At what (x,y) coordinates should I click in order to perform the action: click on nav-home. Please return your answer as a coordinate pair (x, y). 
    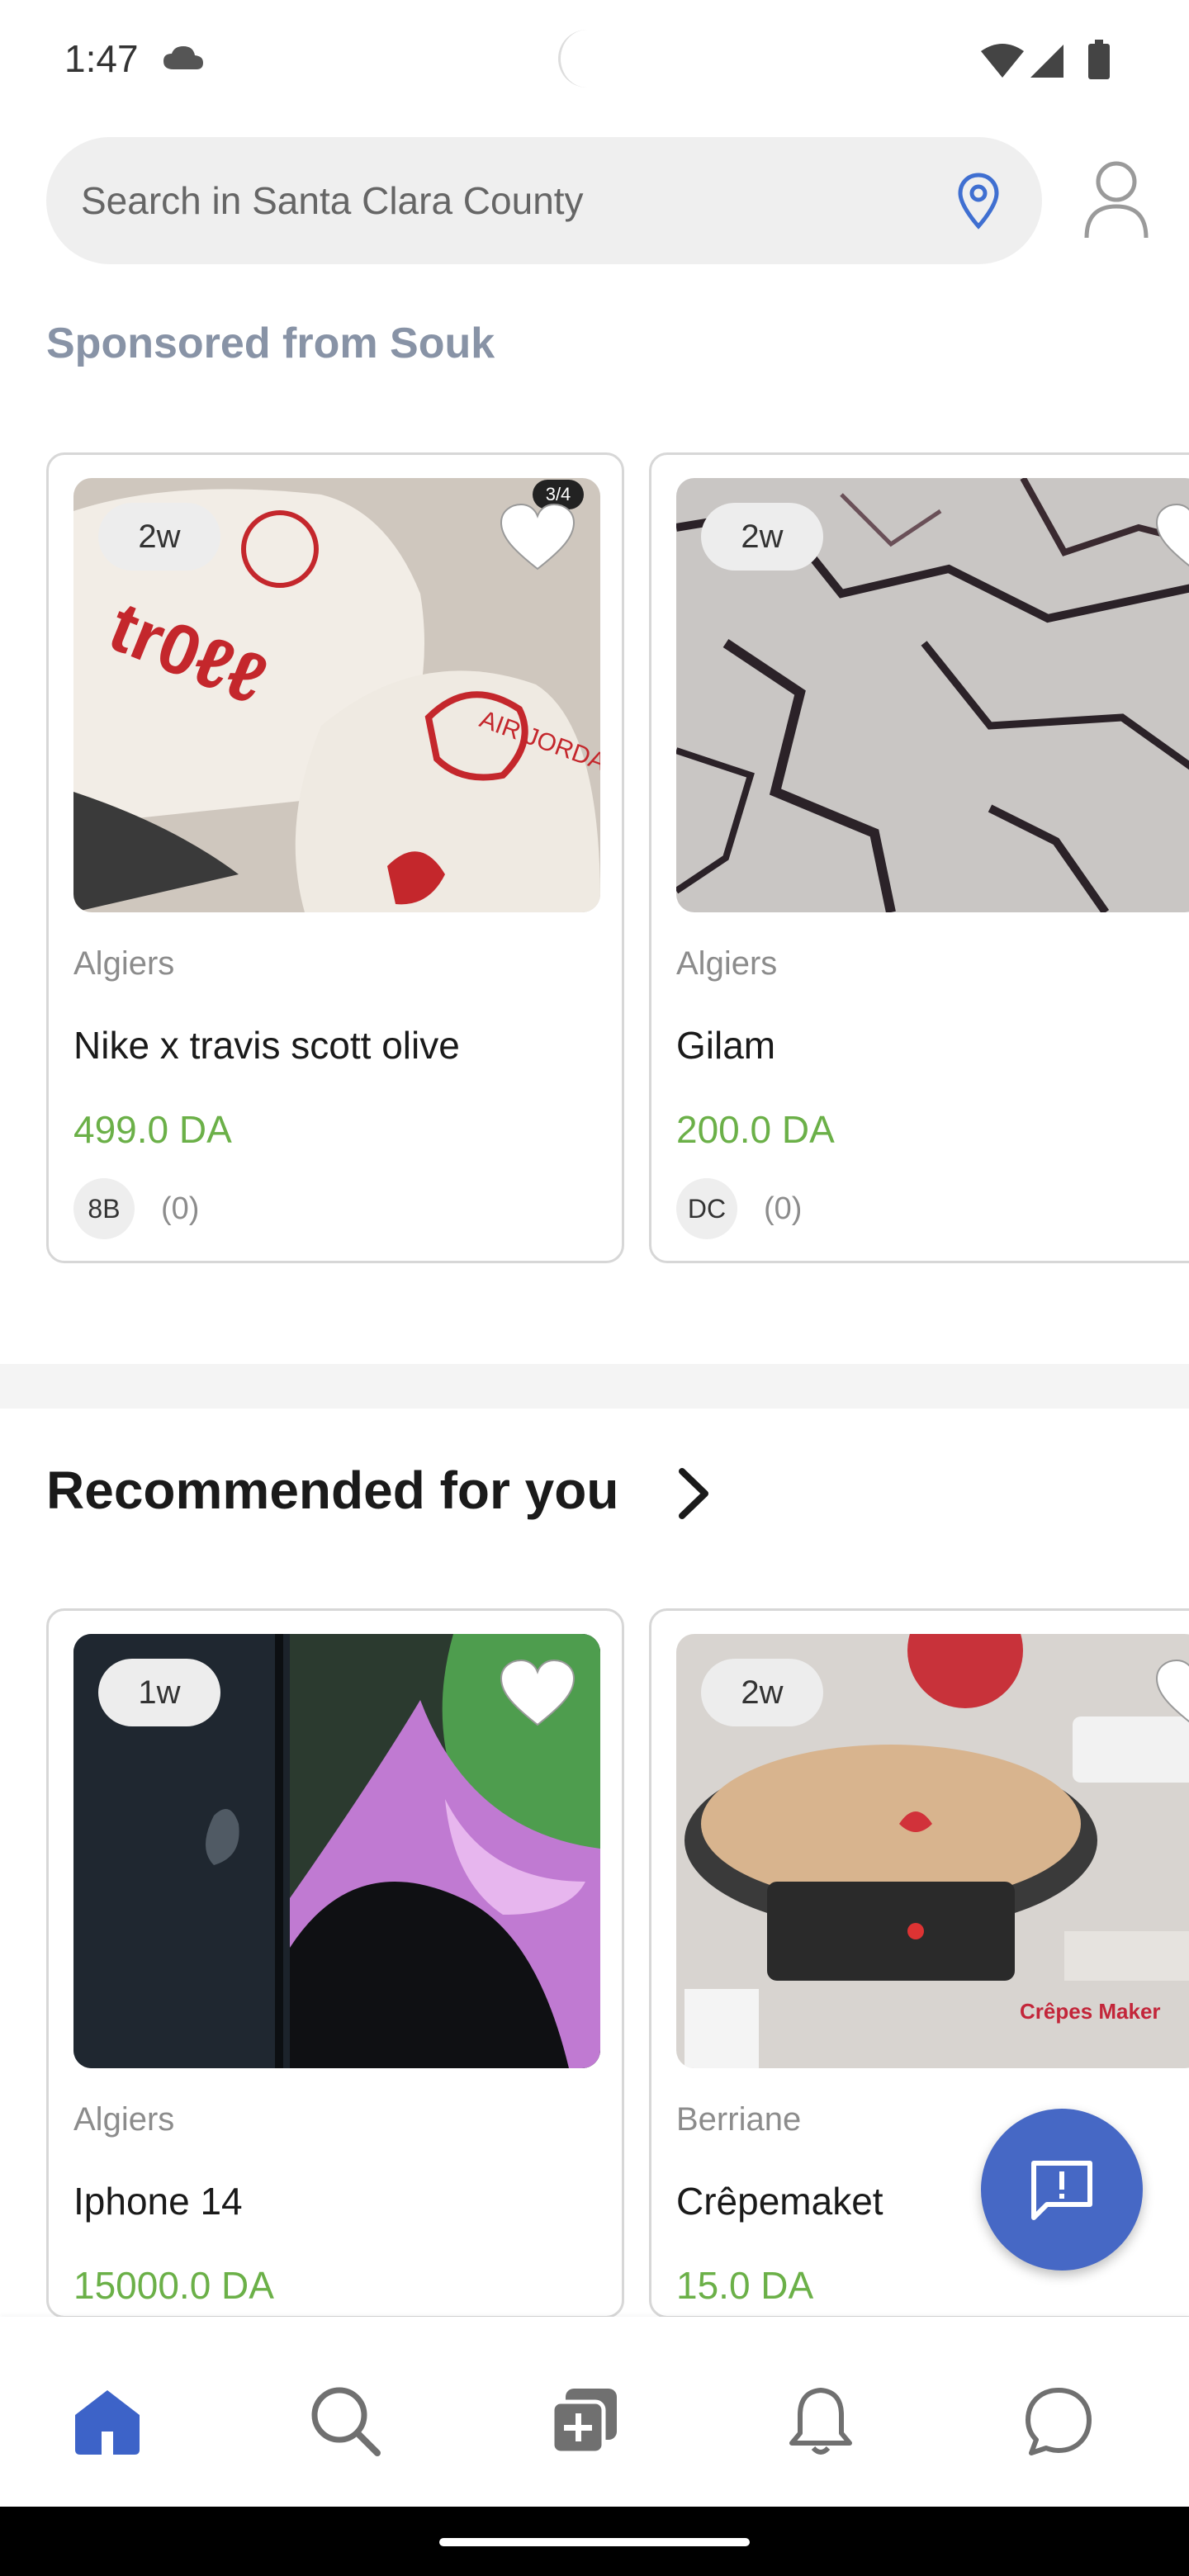
    Looking at the image, I should click on (107, 2420).